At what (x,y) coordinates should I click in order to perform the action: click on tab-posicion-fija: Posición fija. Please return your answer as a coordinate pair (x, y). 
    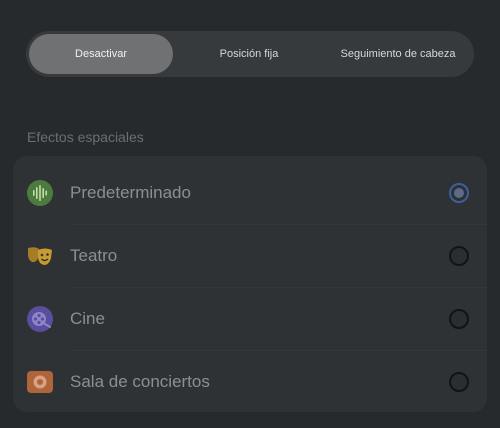
    Looking at the image, I should click on (249, 54).